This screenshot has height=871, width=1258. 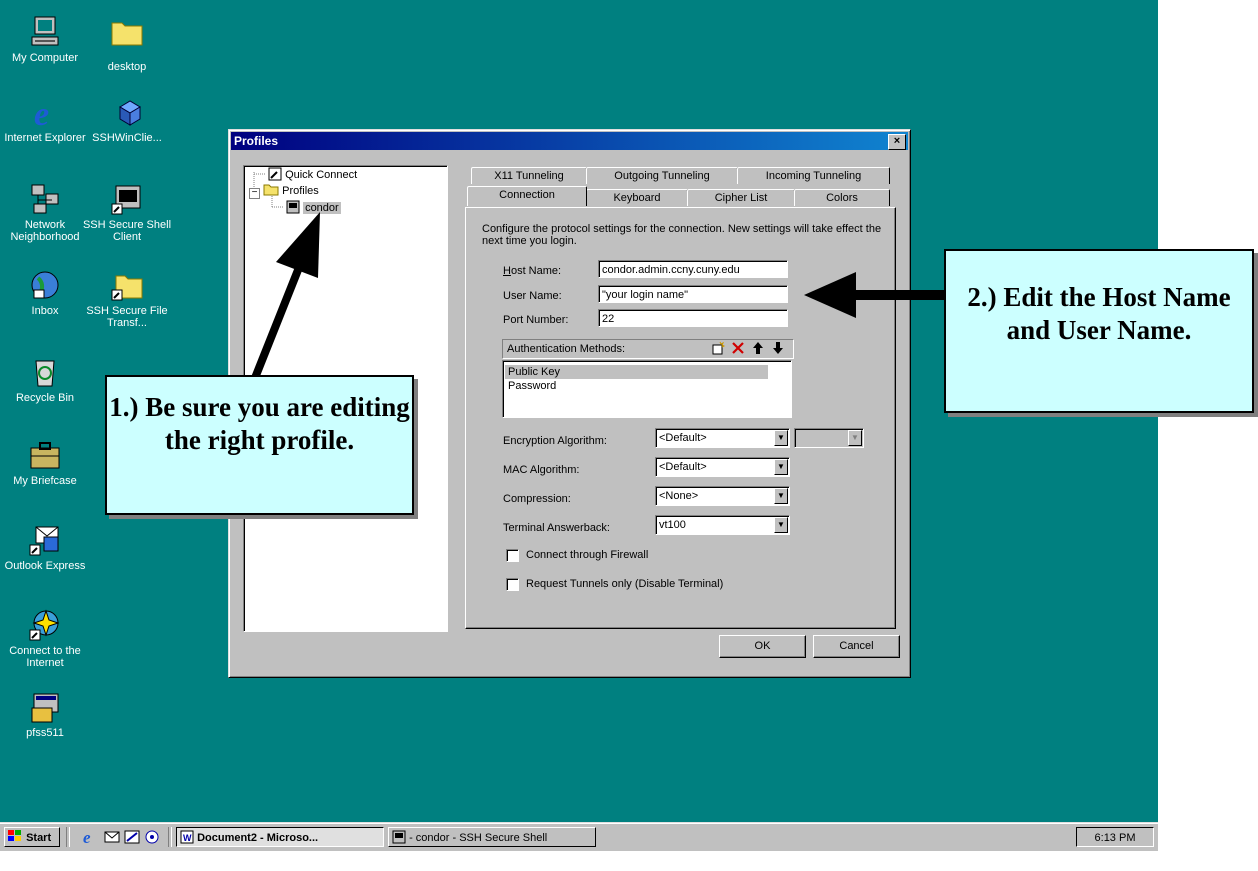 I want to click on ie-quicklaunch-icon: e, so click(x=90, y=838).